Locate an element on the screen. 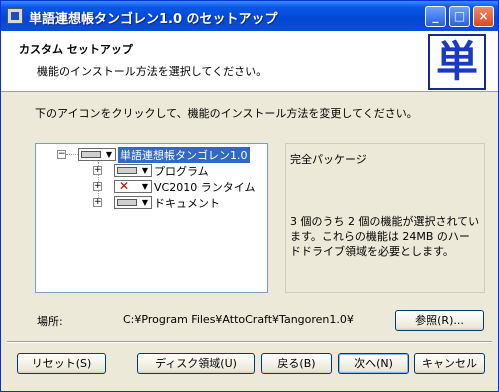 This screenshot has width=499, height=392. title-bar: 単語連想帳タンゴレン1.0 のセットアップ _ □ × is located at coordinates (249, 16).